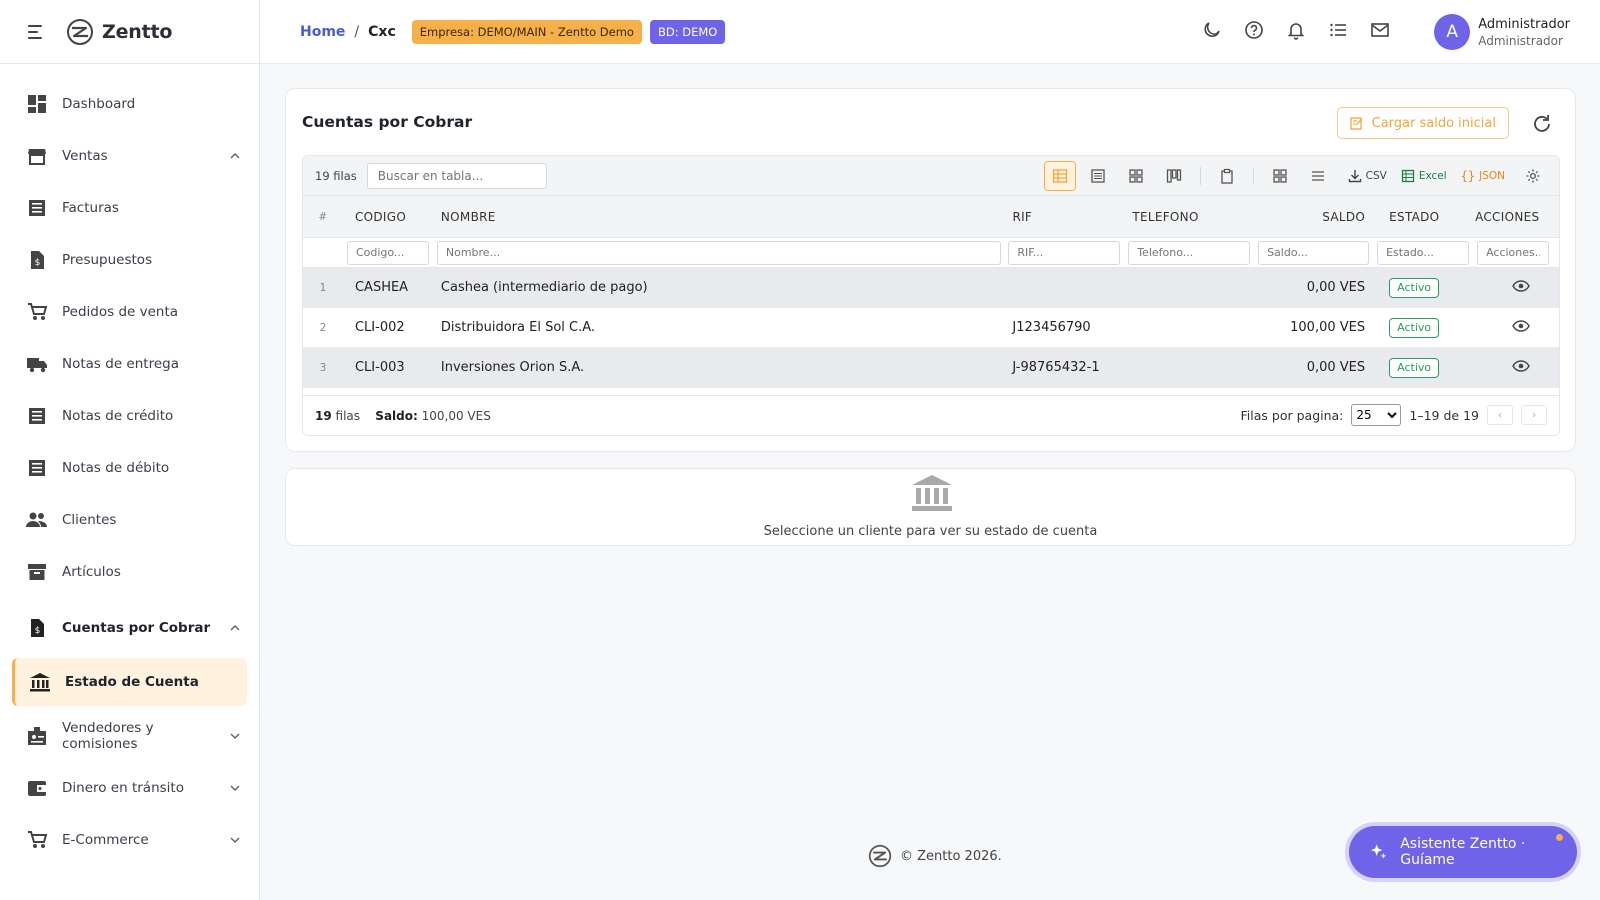 The width and height of the screenshot is (1600, 900). I want to click on copyright-text: © Zentto 2026., so click(951, 856).